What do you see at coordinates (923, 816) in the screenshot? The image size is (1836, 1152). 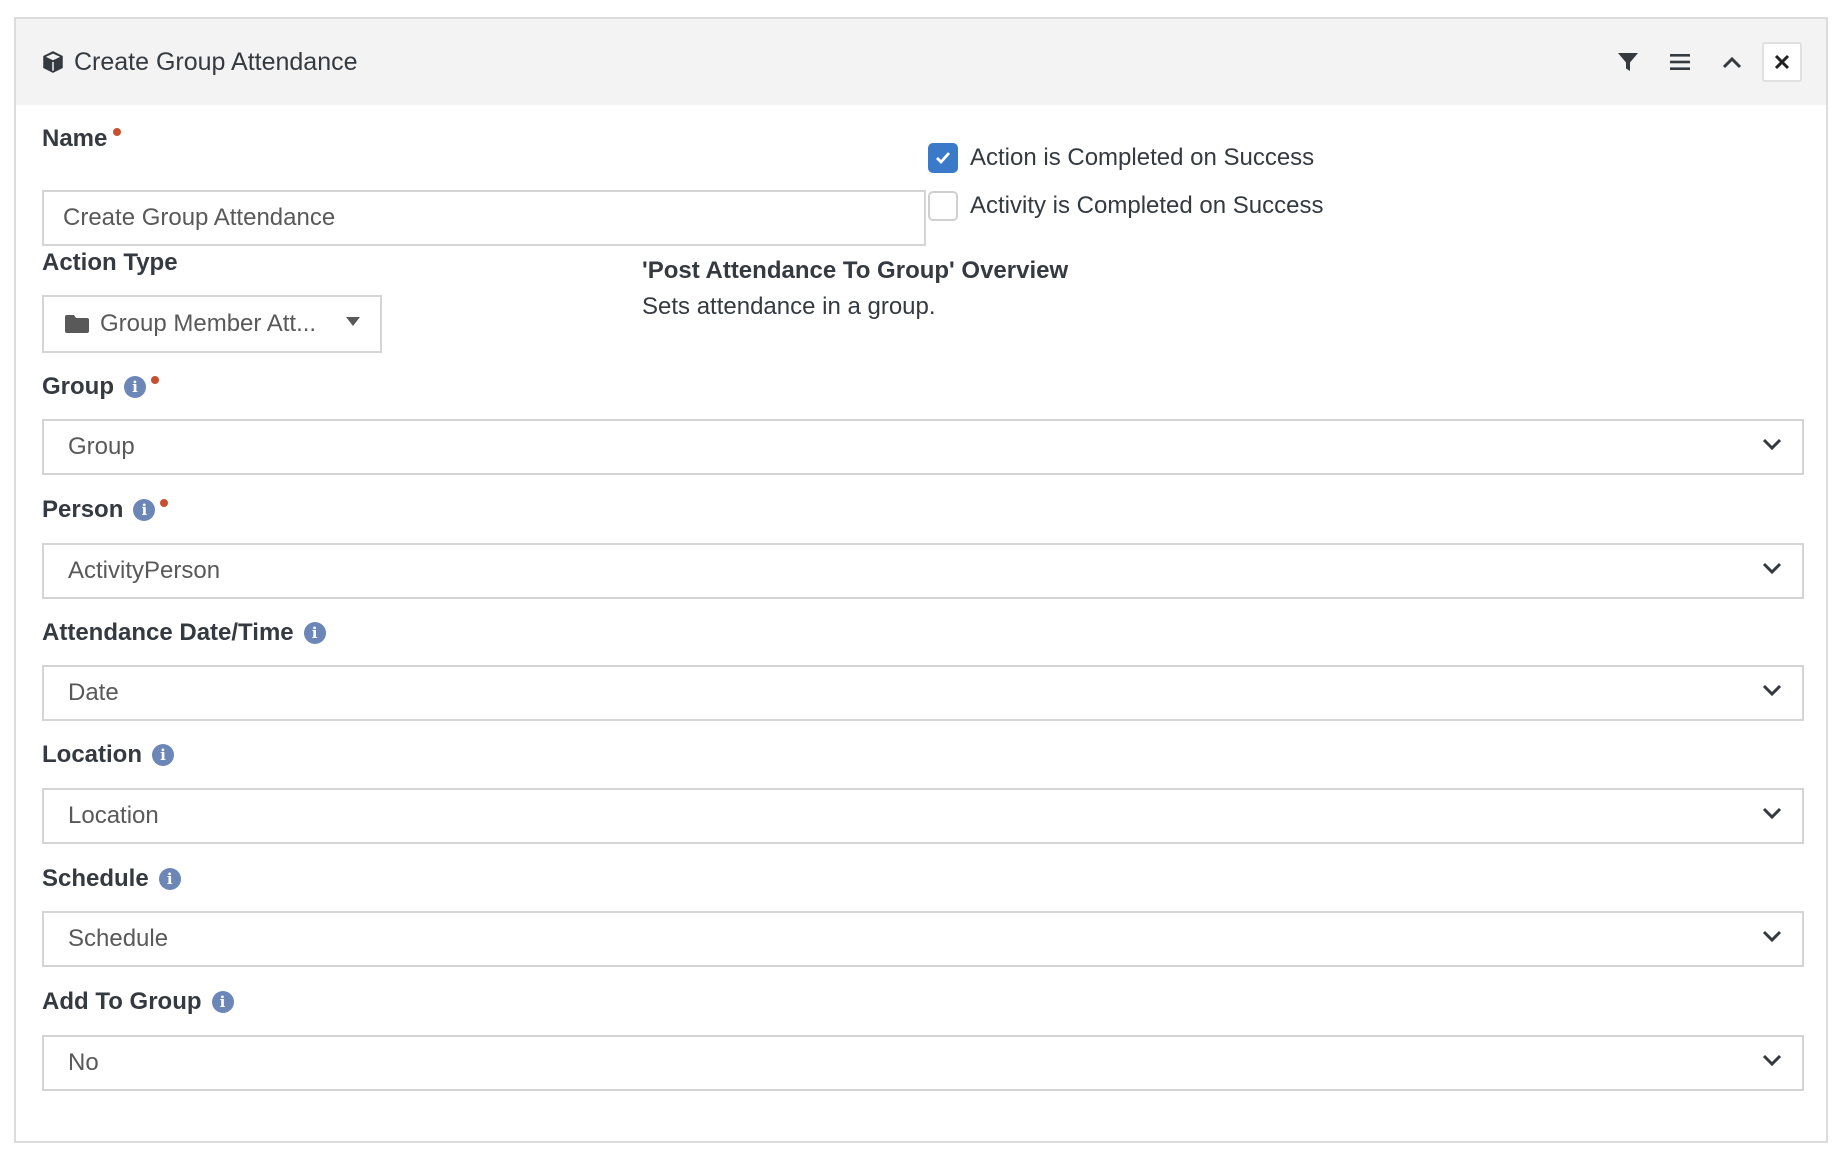 I see `location-select: Location` at bounding box center [923, 816].